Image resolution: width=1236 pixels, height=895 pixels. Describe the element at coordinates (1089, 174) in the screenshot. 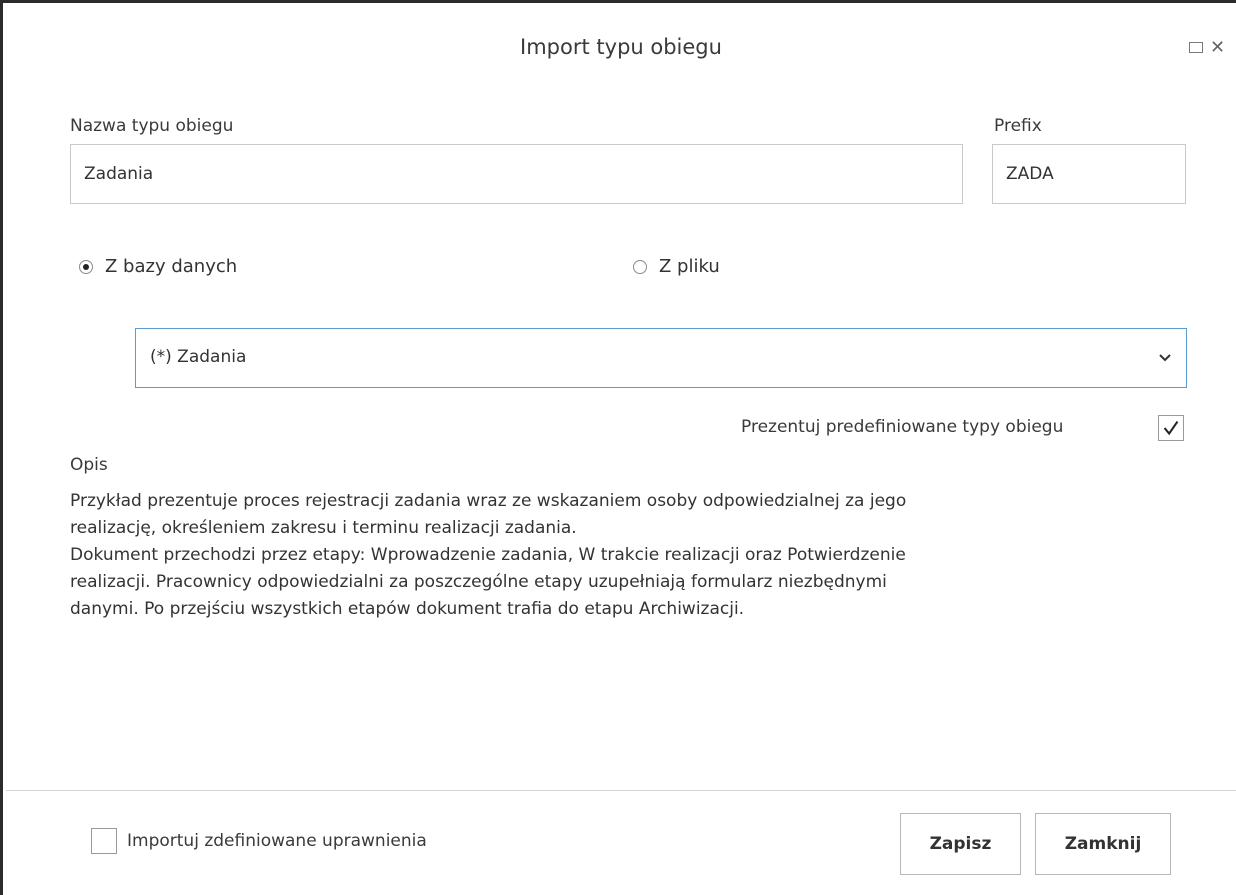

I see `prefix-input` at that location.